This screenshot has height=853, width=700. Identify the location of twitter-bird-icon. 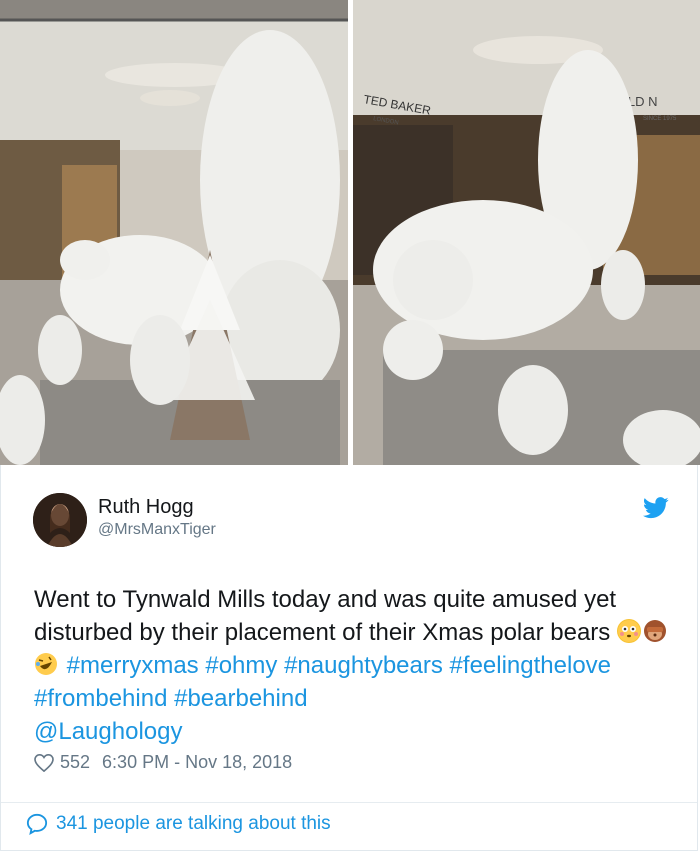
(656, 508).